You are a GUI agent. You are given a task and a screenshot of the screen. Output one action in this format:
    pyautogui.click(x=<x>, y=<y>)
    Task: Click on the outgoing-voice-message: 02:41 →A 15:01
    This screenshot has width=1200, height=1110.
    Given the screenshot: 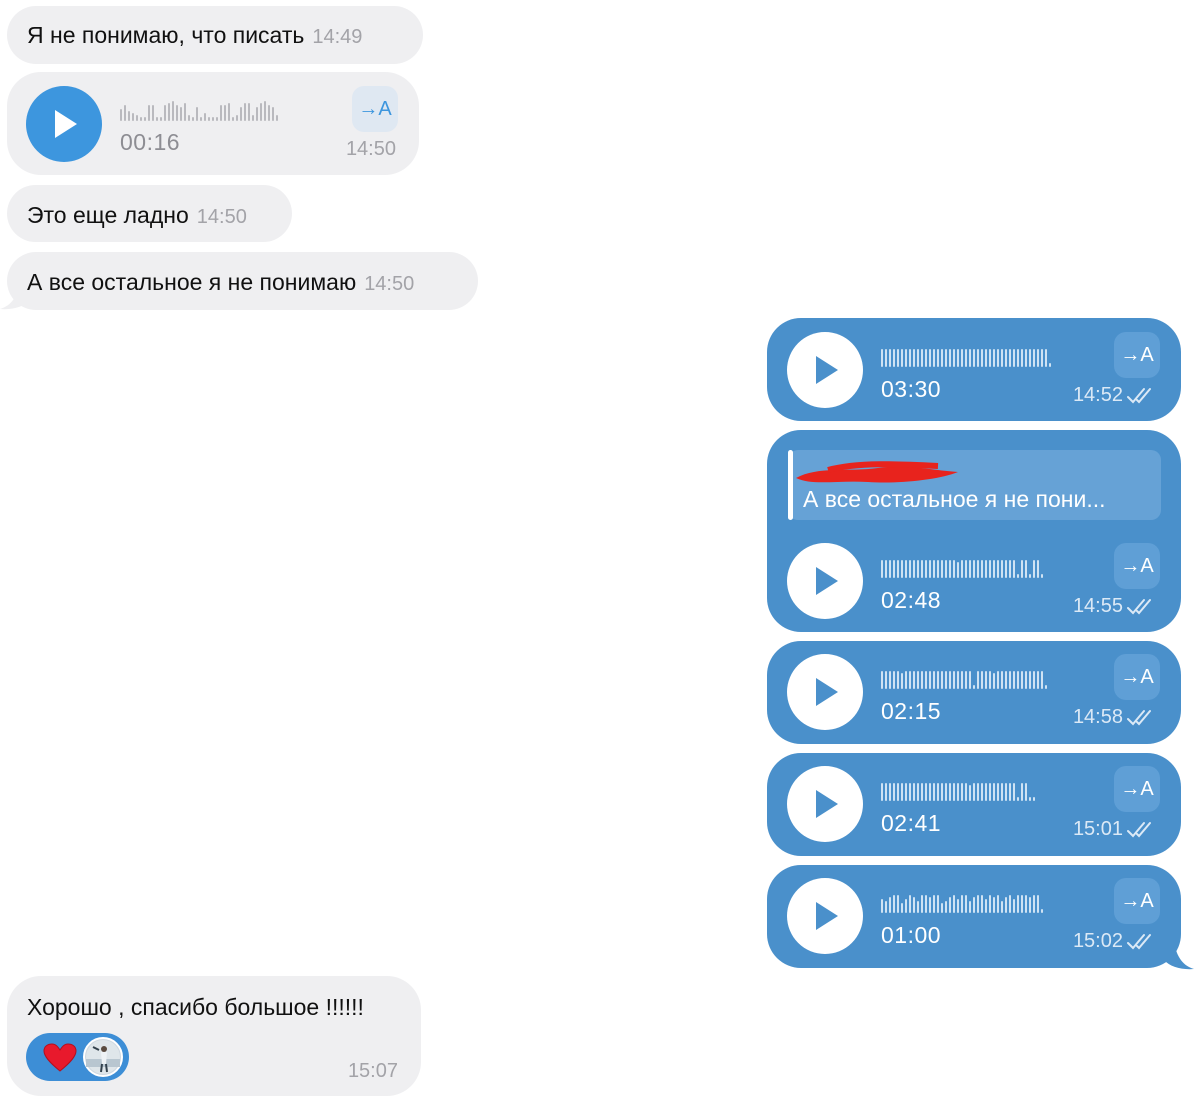 What is the action you would take?
    pyautogui.click(x=974, y=804)
    